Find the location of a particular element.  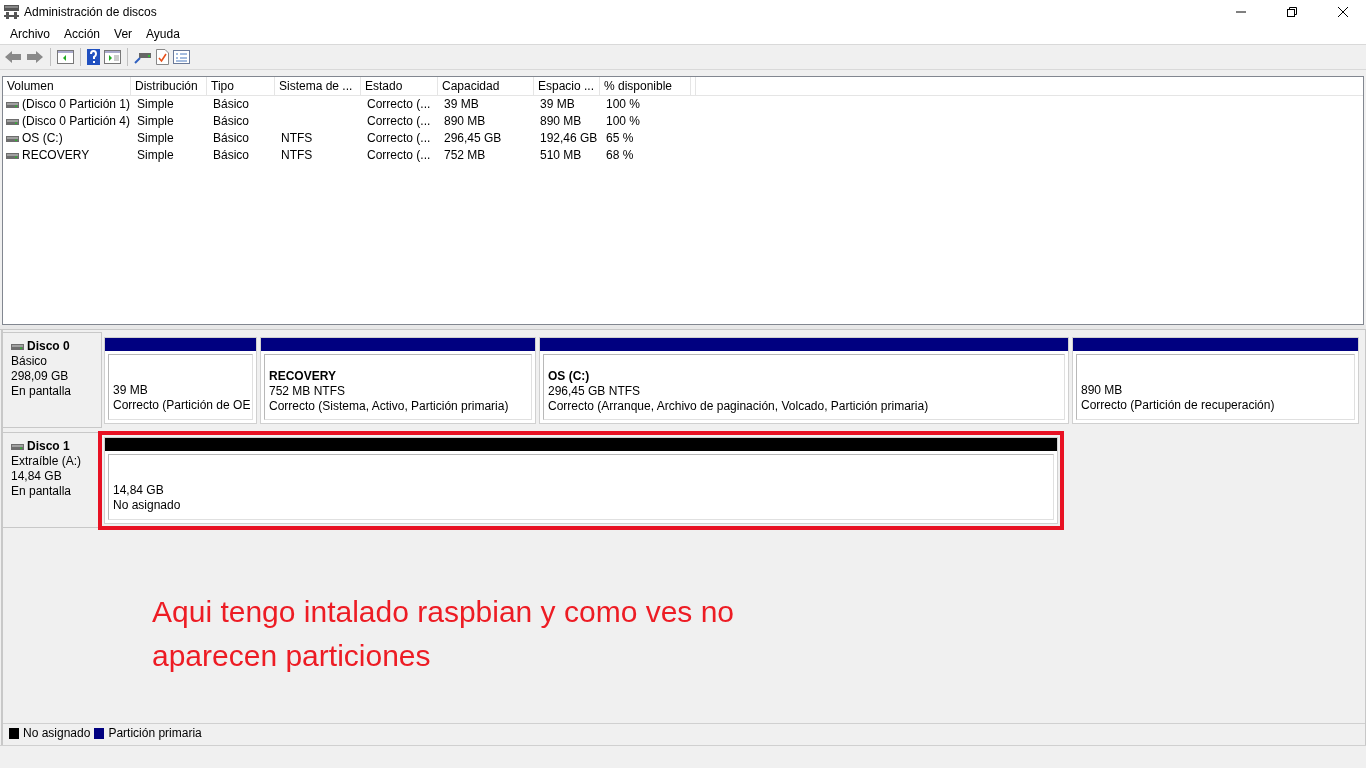

annotation-text: Aqui tengo intalado raspbian y como ves no aparecen particiones is located at coordinates (443, 634).